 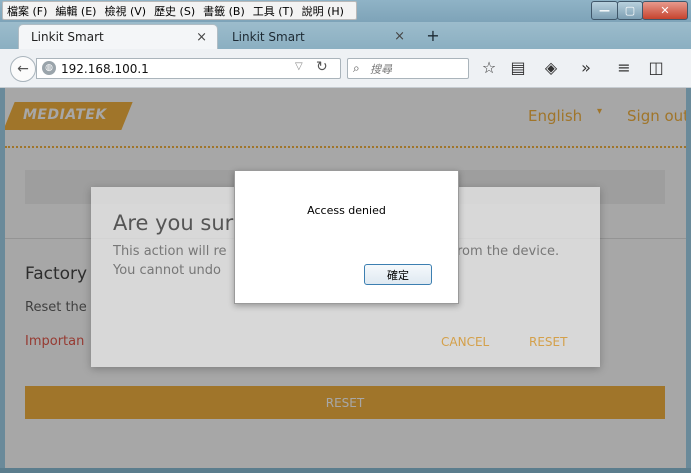 I want to click on confirm-title: Are you sure, so click(x=179, y=223).